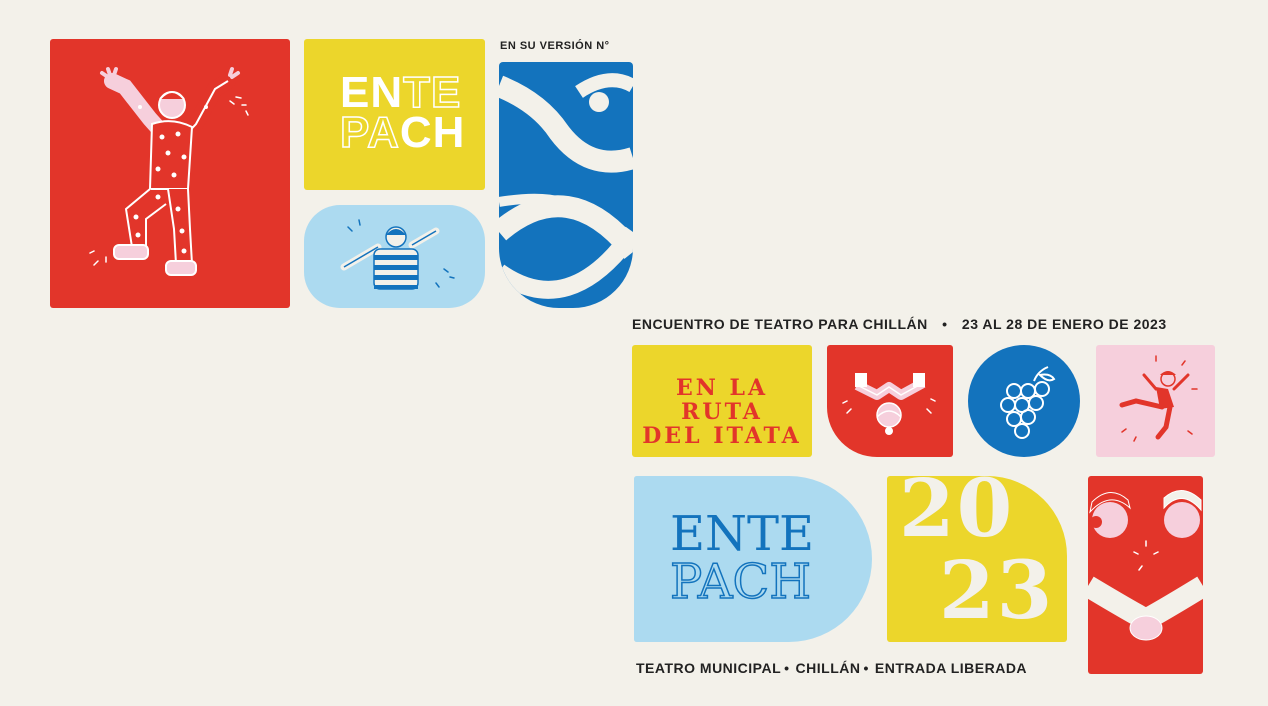  I want to click on entry-info: ENTRADA LIBERADA, so click(951, 668).